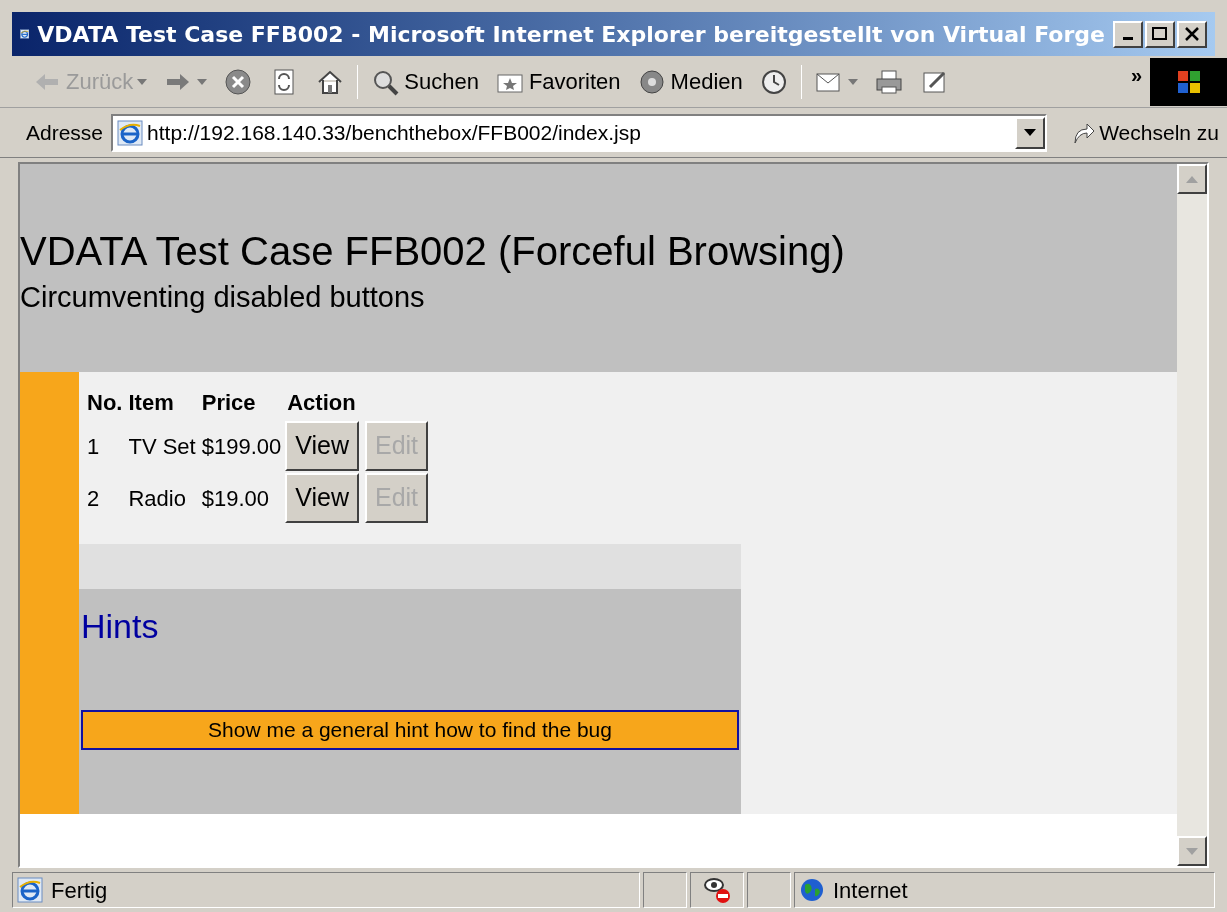  I want to click on hint-button: Show me a general hint how to find the bug, so click(410, 730).